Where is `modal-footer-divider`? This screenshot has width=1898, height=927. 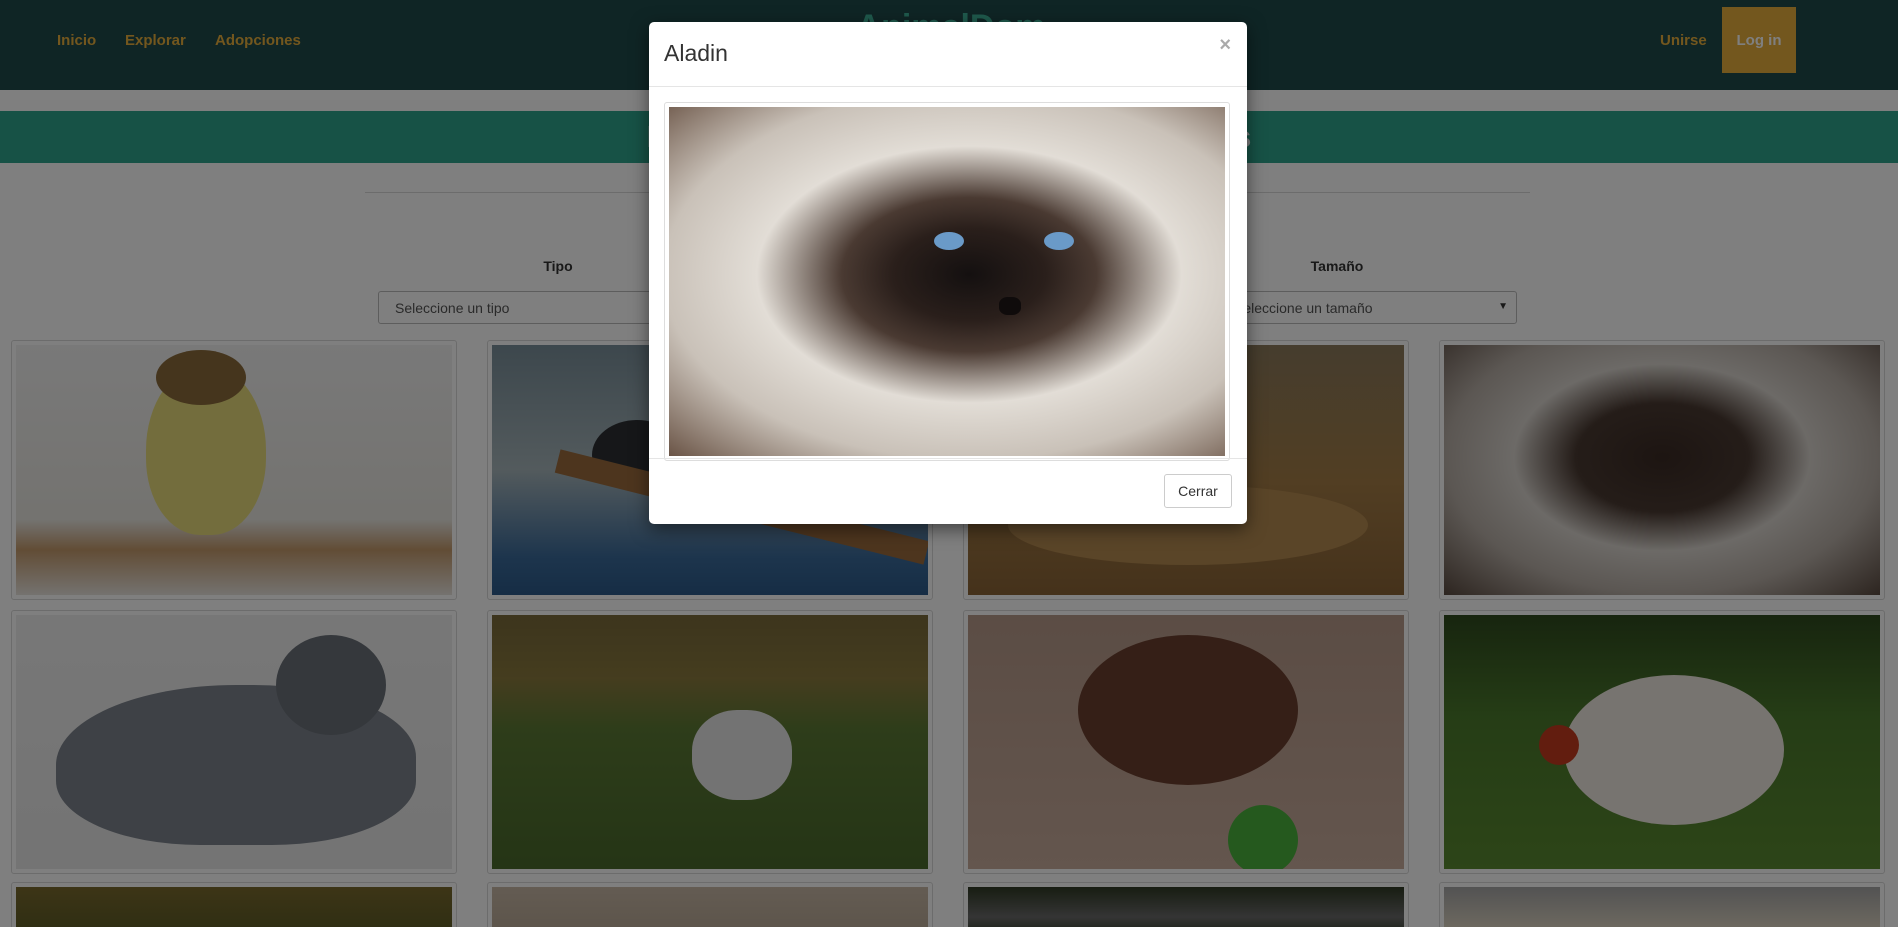
modal-footer-divider is located at coordinates (948, 458).